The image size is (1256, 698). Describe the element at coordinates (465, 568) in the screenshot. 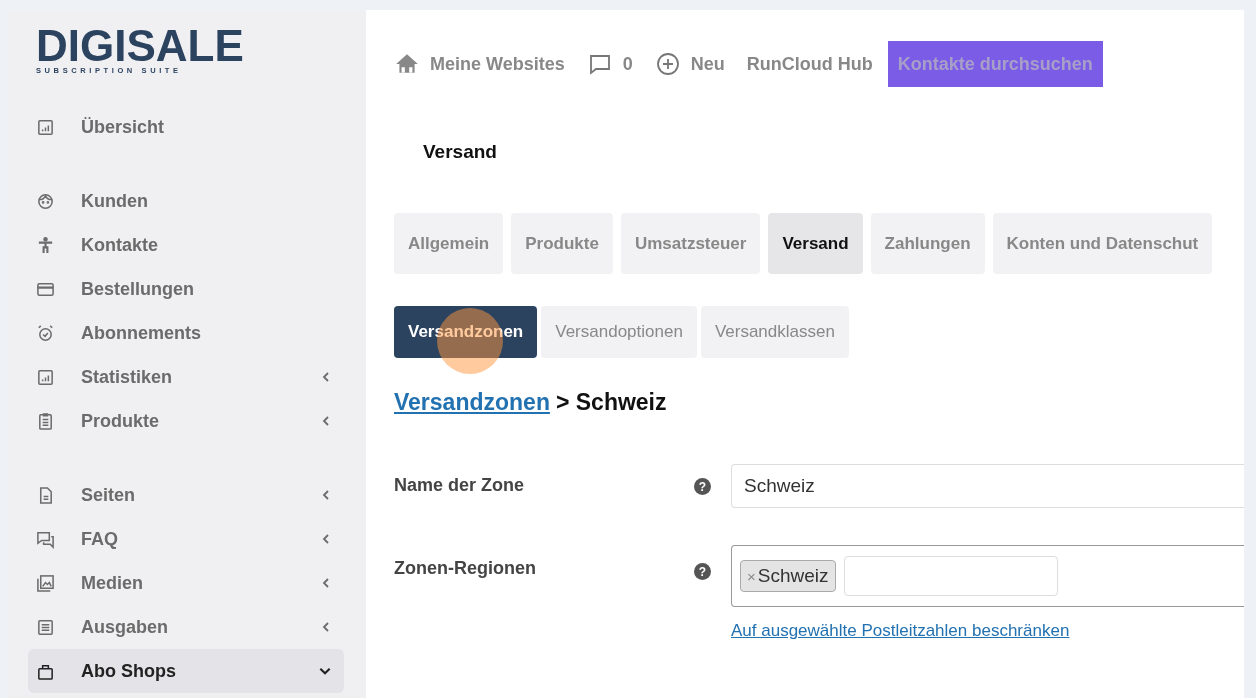

I see `field-label: Zonen-Regionen` at that location.